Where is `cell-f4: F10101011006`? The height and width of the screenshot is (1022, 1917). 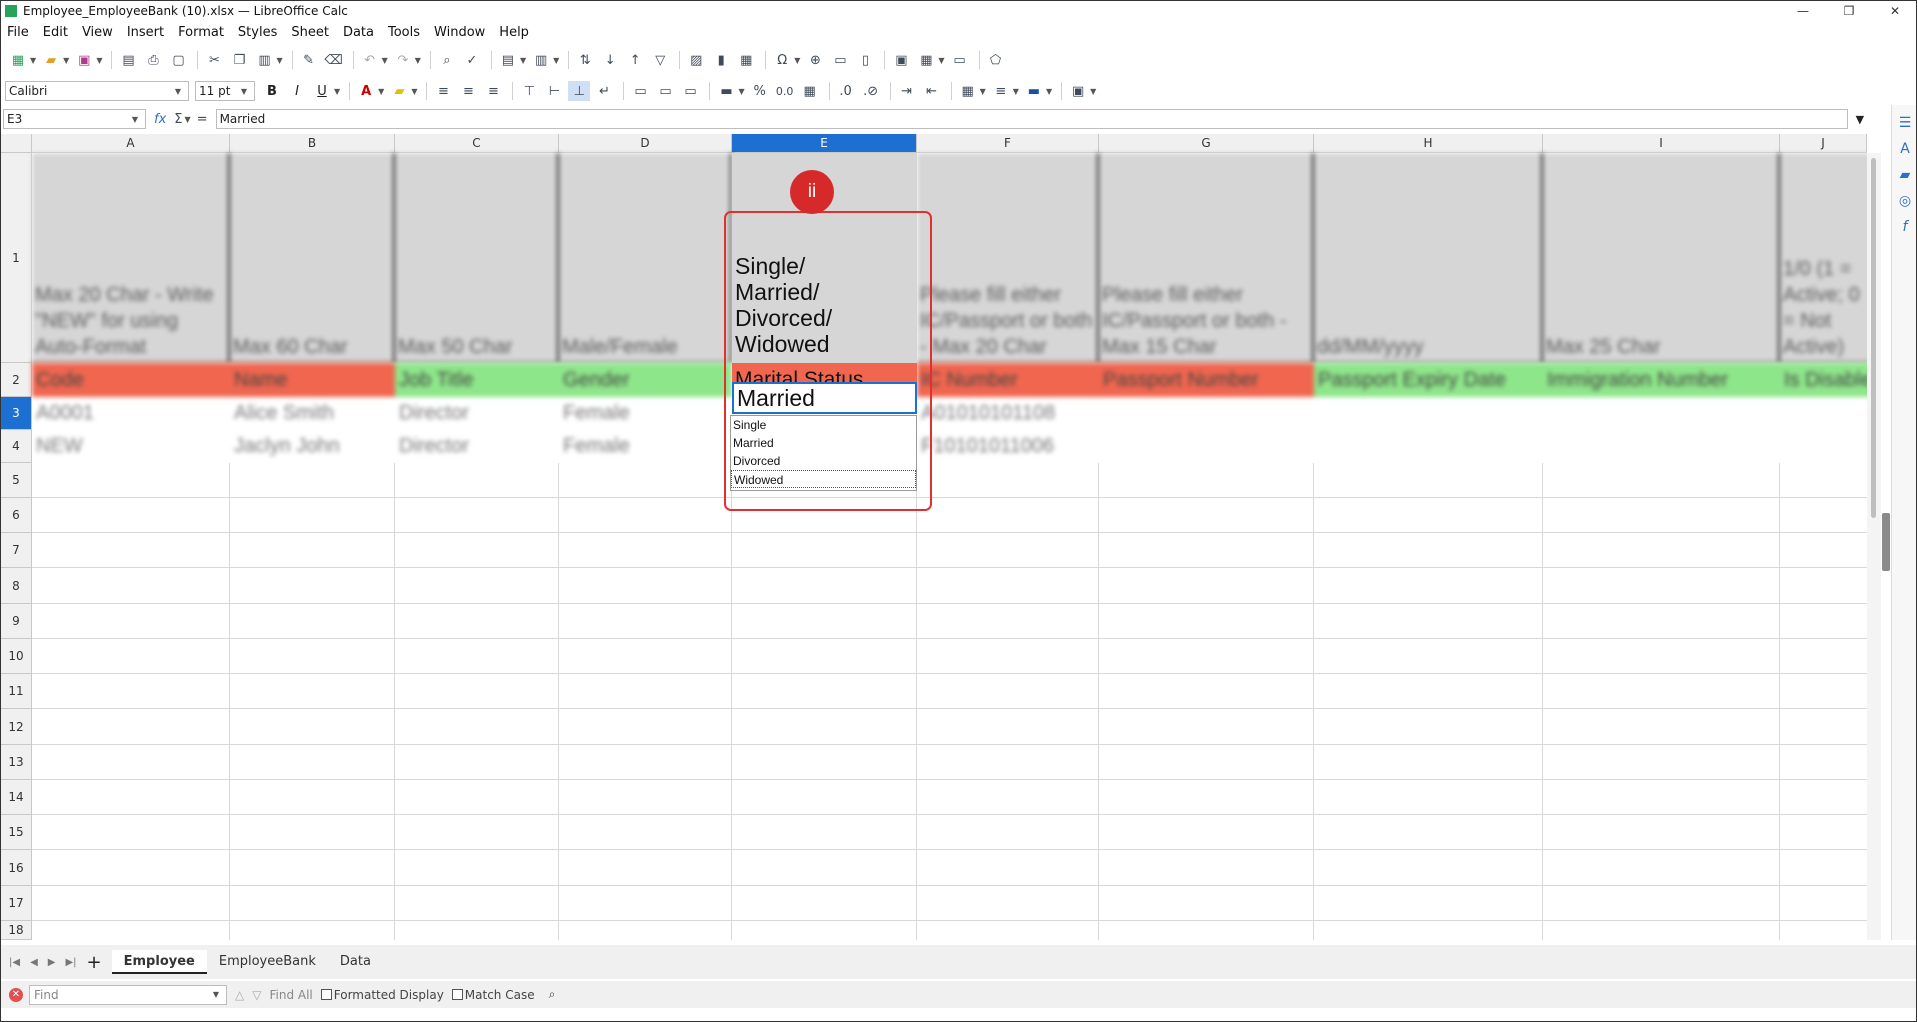
cell-f4: F10101011006 is located at coordinates (1008, 446).